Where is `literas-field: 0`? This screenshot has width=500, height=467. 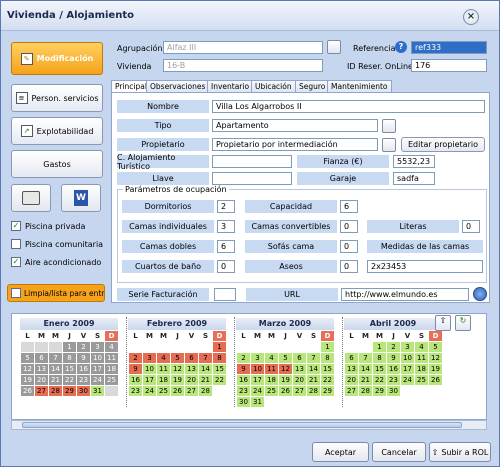
literas-field: 0 is located at coordinates (471, 226).